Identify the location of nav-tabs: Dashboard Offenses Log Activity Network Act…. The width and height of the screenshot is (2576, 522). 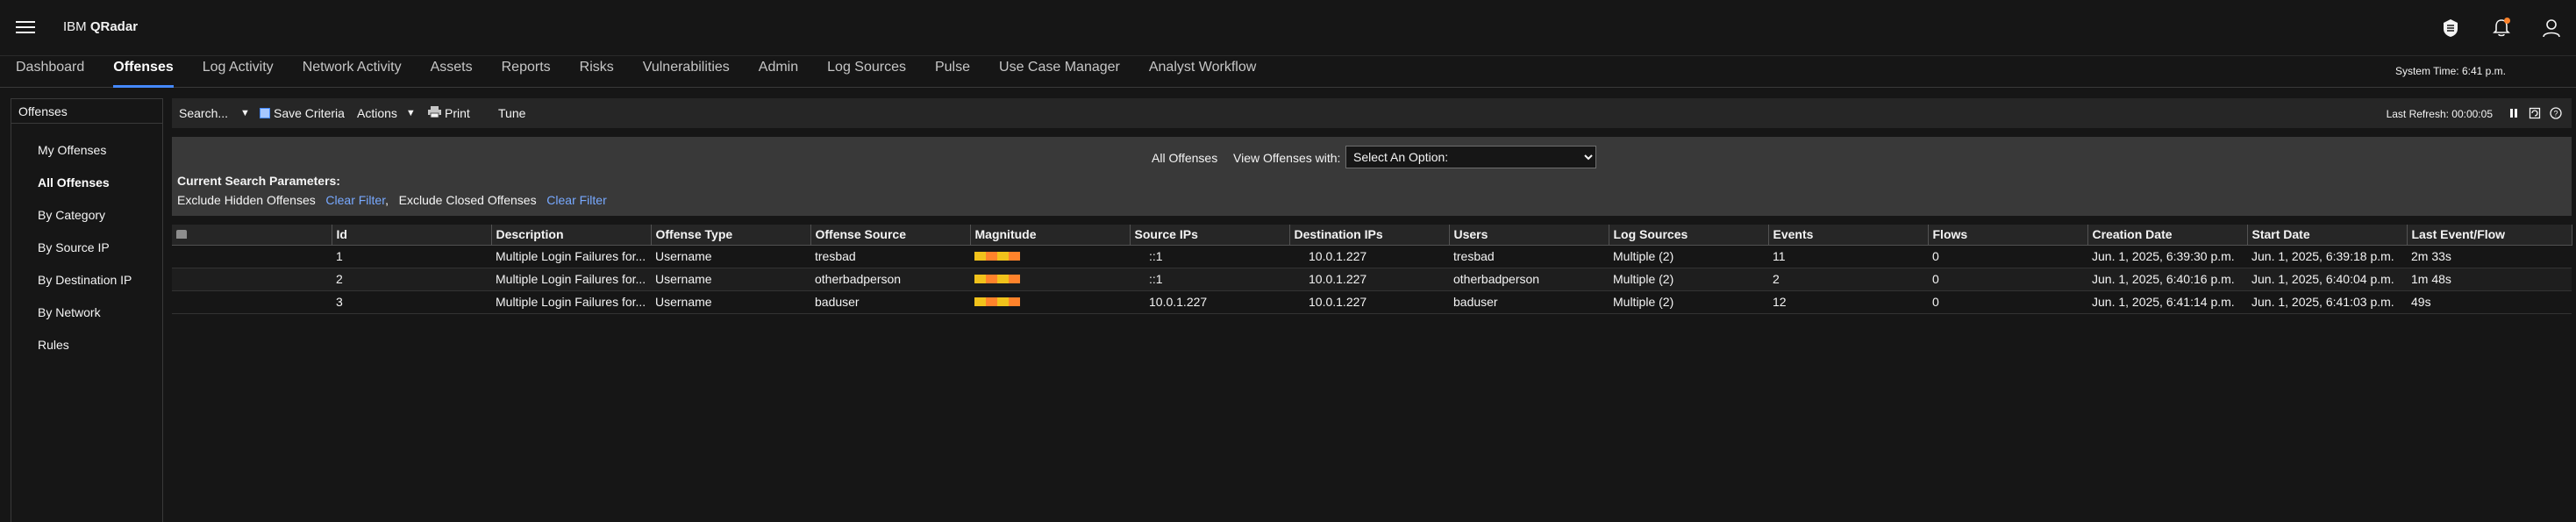
(642, 72).